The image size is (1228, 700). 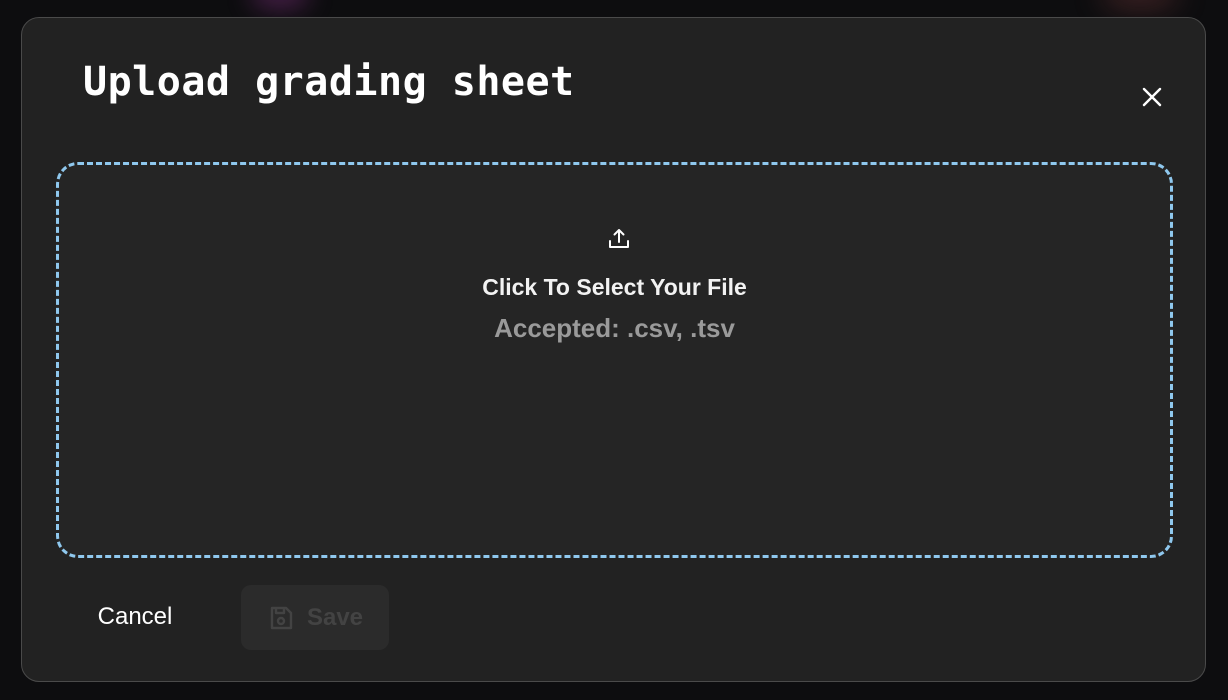 What do you see at coordinates (614, 328) in the screenshot?
I see `accepted-formats: Accepted: .csv, .tsv` at bounding box center [614, 328].